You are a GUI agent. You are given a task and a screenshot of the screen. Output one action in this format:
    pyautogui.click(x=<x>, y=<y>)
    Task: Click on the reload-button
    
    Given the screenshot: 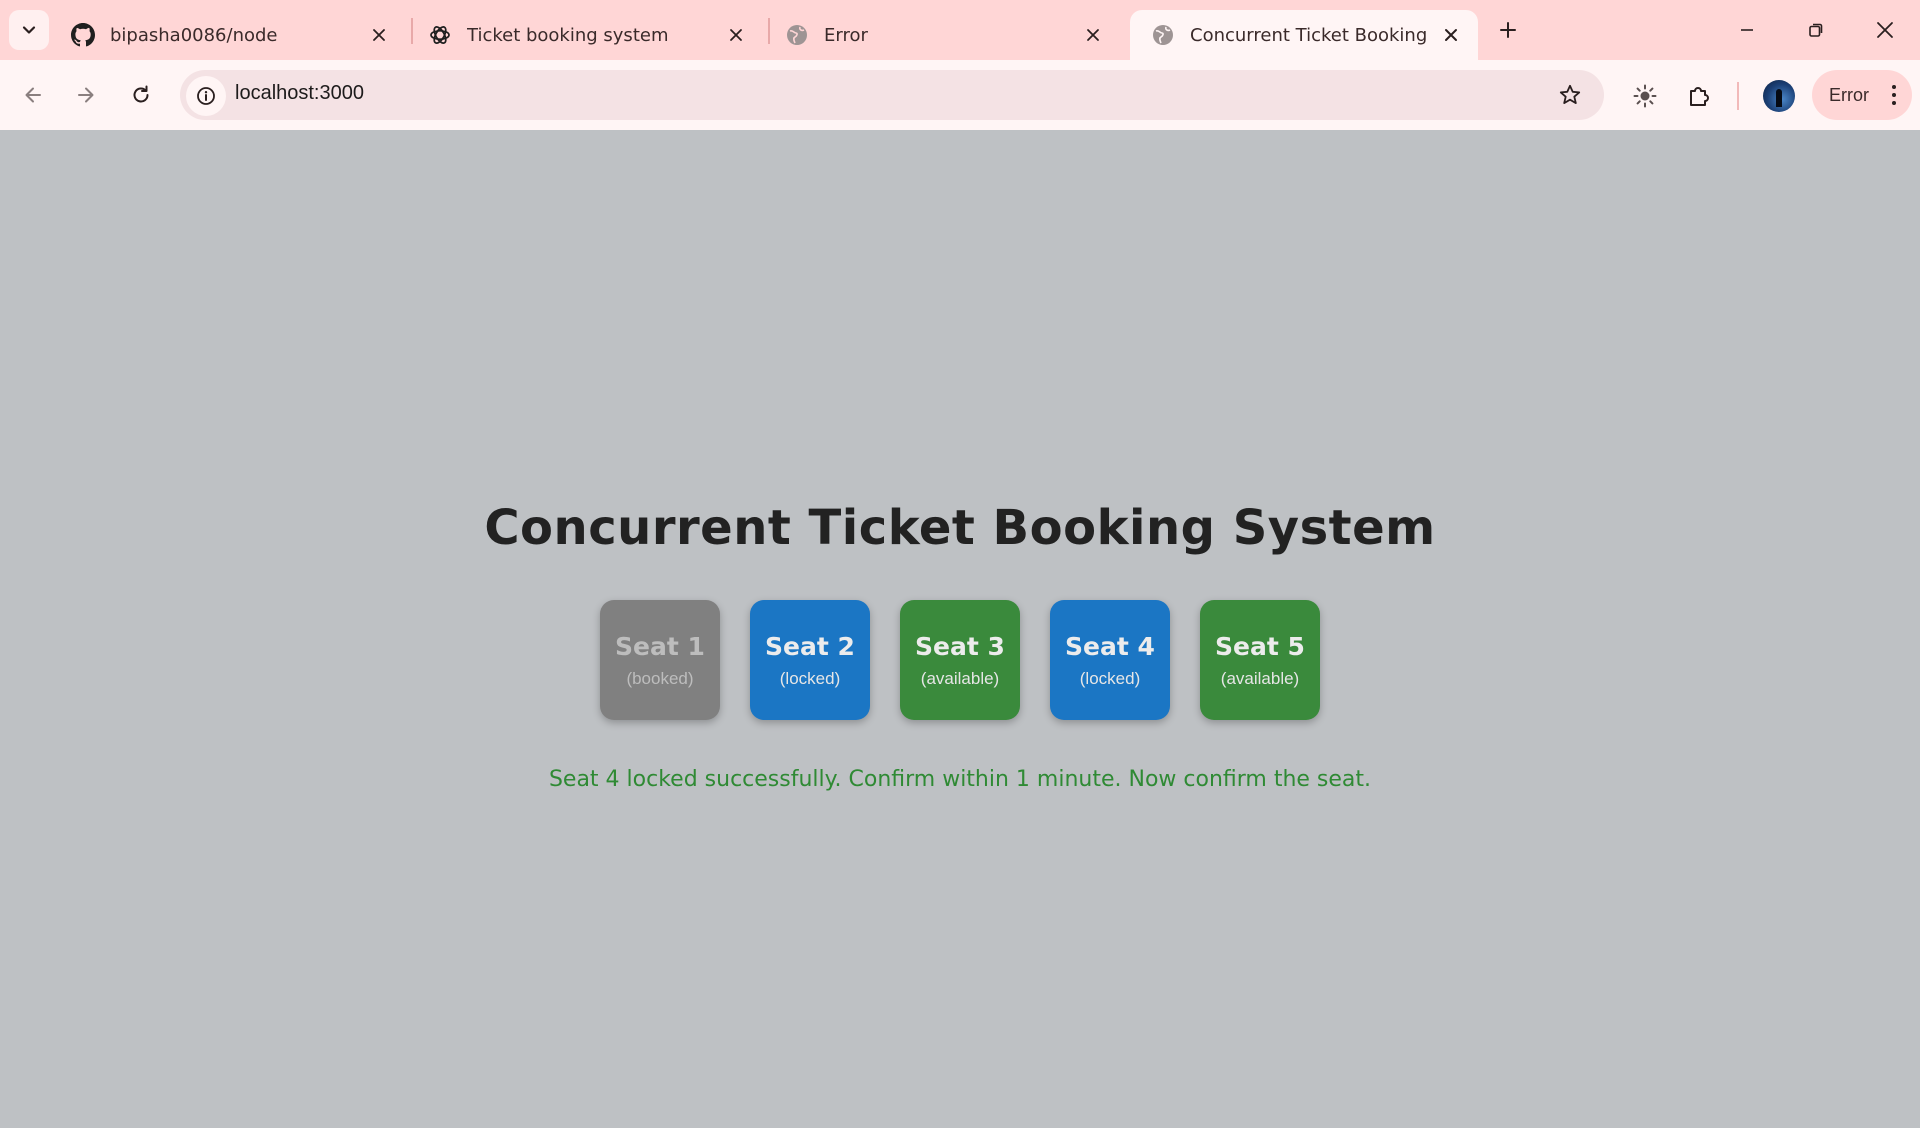 What is the action you would take?
    pyautogui.click(x=141, y=95)
    